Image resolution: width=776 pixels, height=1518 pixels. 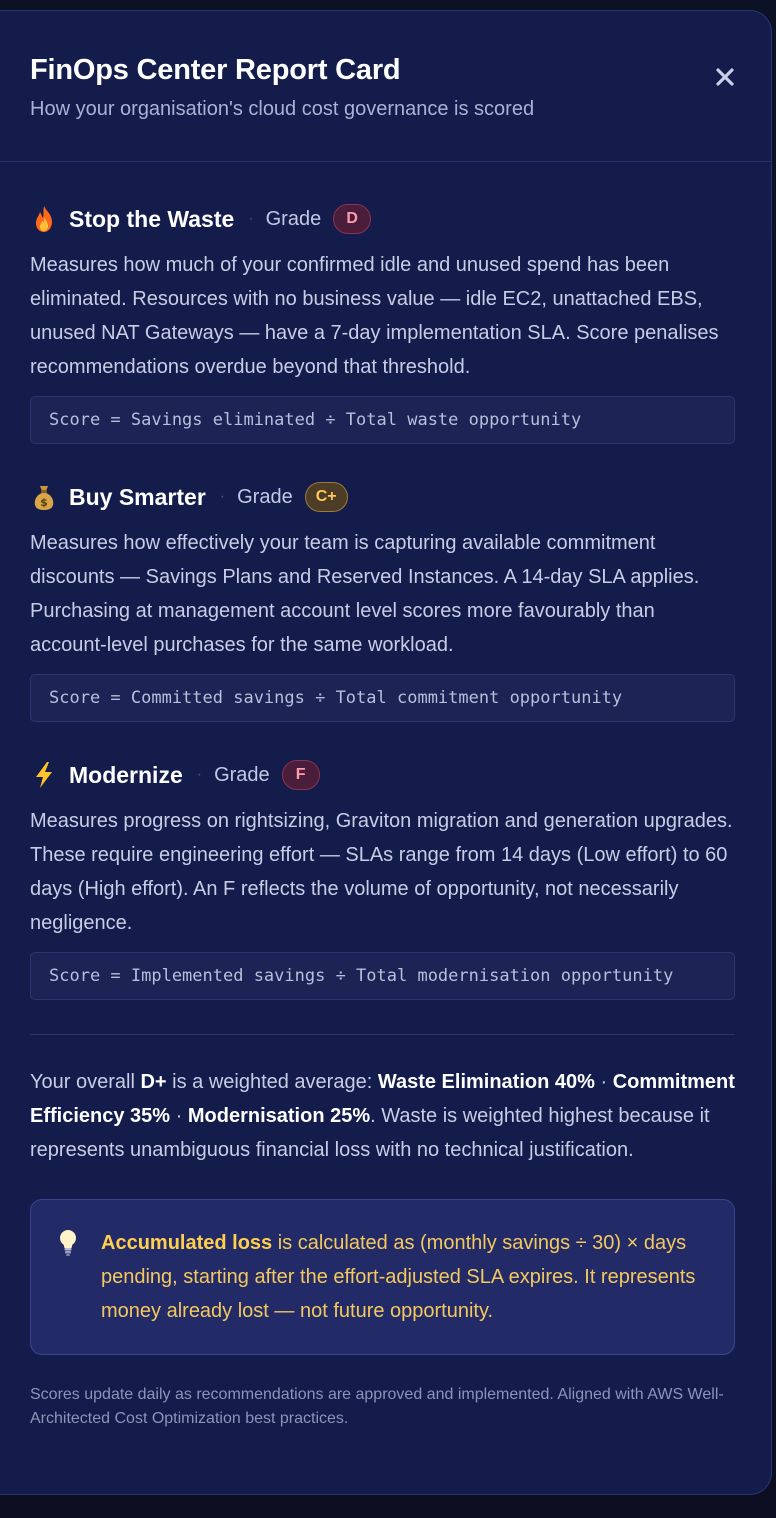 I want to click on section-title: Stop the Waste, so click(x=152, y=218).